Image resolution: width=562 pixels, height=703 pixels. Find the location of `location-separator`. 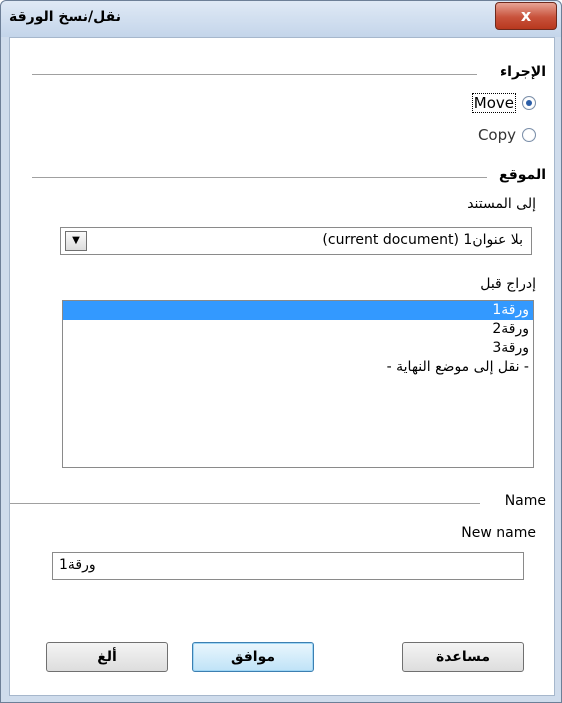

location-separator is located at coordinates (259, 177).